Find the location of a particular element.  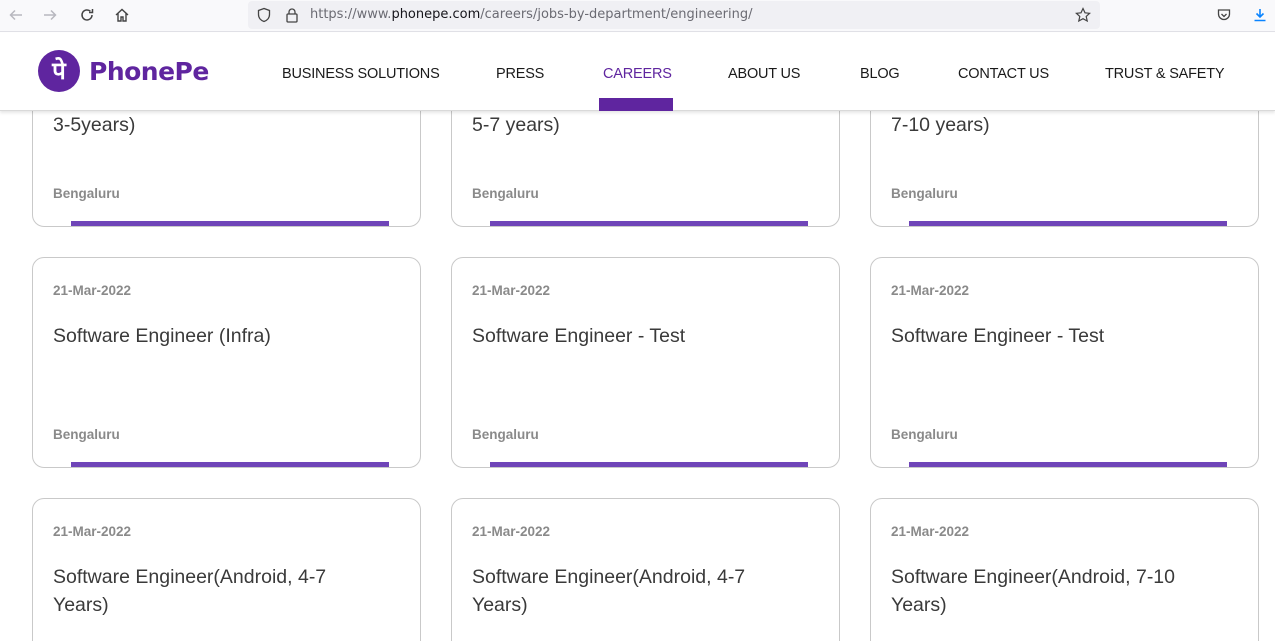

nav-blog: BLOG is located at coordinates (880, 74).